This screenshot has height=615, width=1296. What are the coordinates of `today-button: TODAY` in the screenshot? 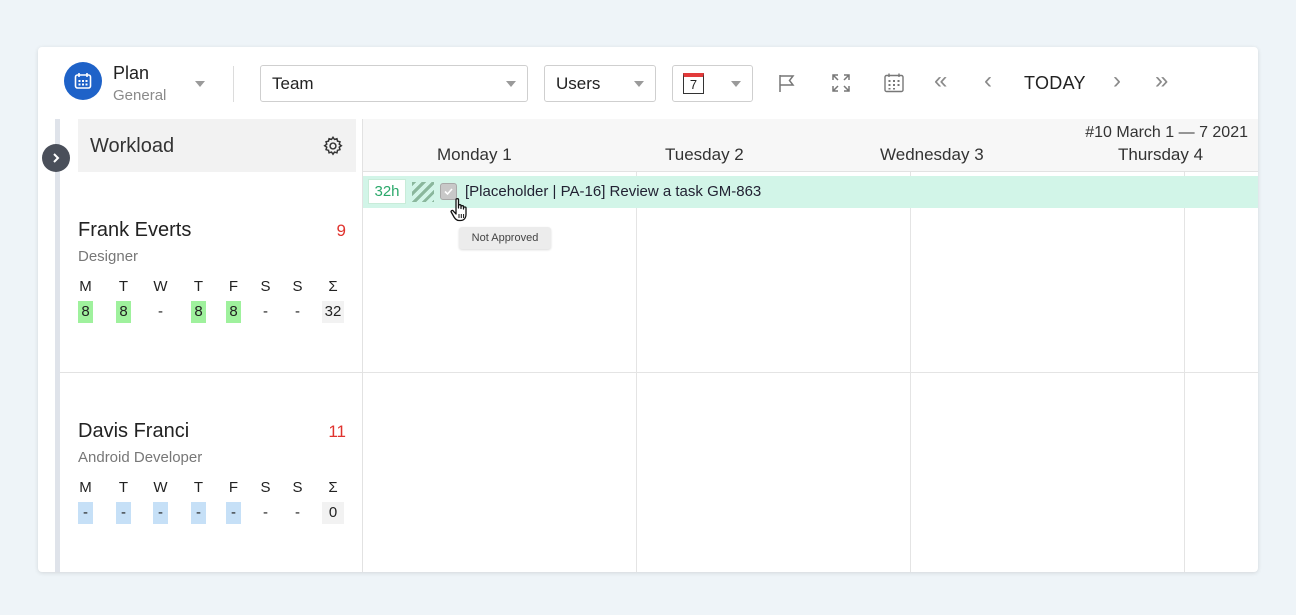 It's located at (1055, 83).